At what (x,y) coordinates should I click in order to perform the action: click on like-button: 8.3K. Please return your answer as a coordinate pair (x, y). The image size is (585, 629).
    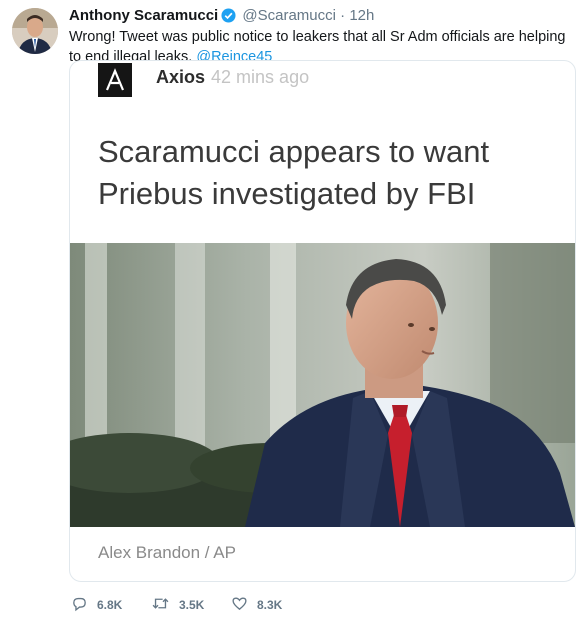
    Looking at the image, I should click on (256, 605).